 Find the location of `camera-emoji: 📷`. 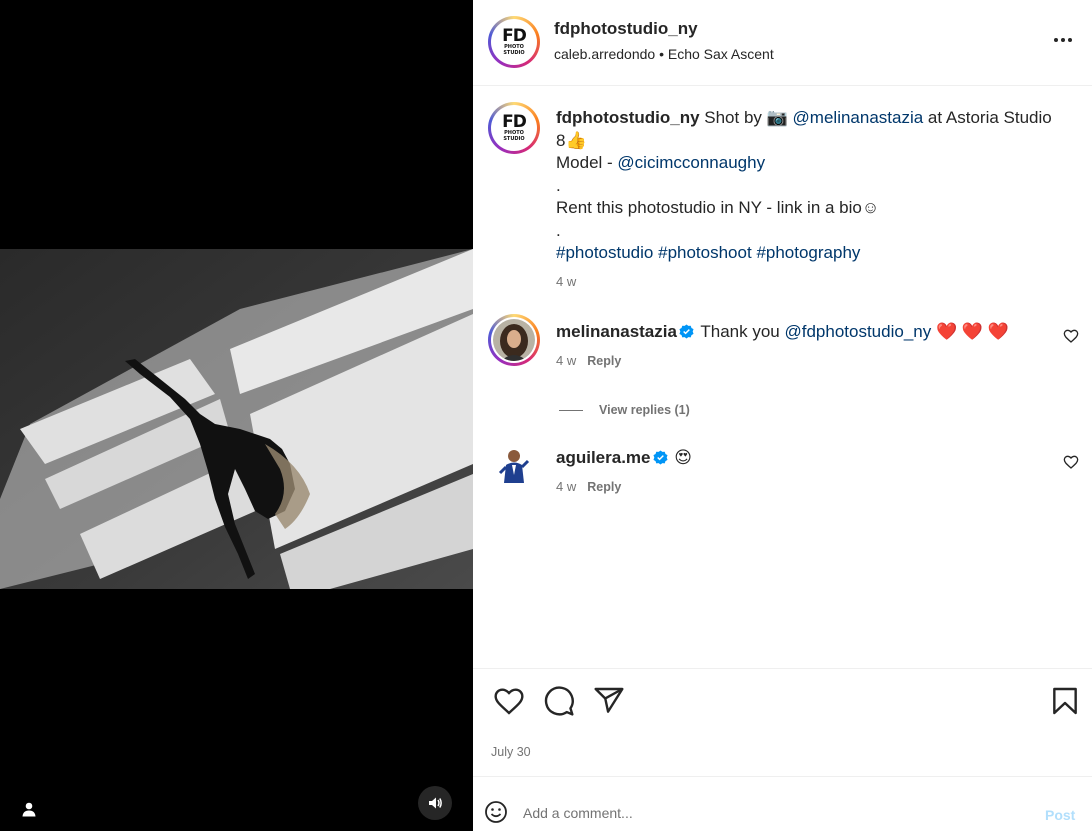

camera-emoji: 📷 is located at coordinates (777, 117).